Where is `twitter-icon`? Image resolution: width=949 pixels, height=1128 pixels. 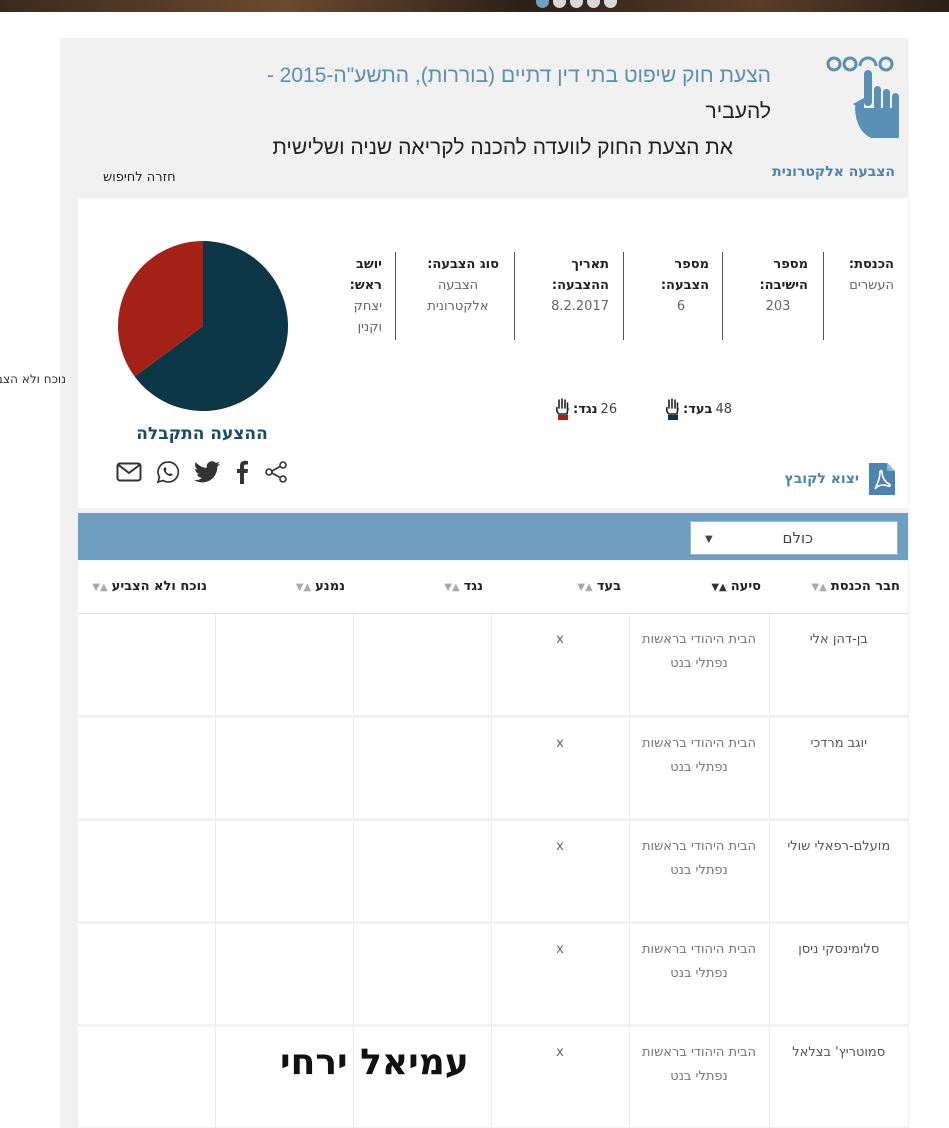 twitter-icon is located at coordinates (207, 472).